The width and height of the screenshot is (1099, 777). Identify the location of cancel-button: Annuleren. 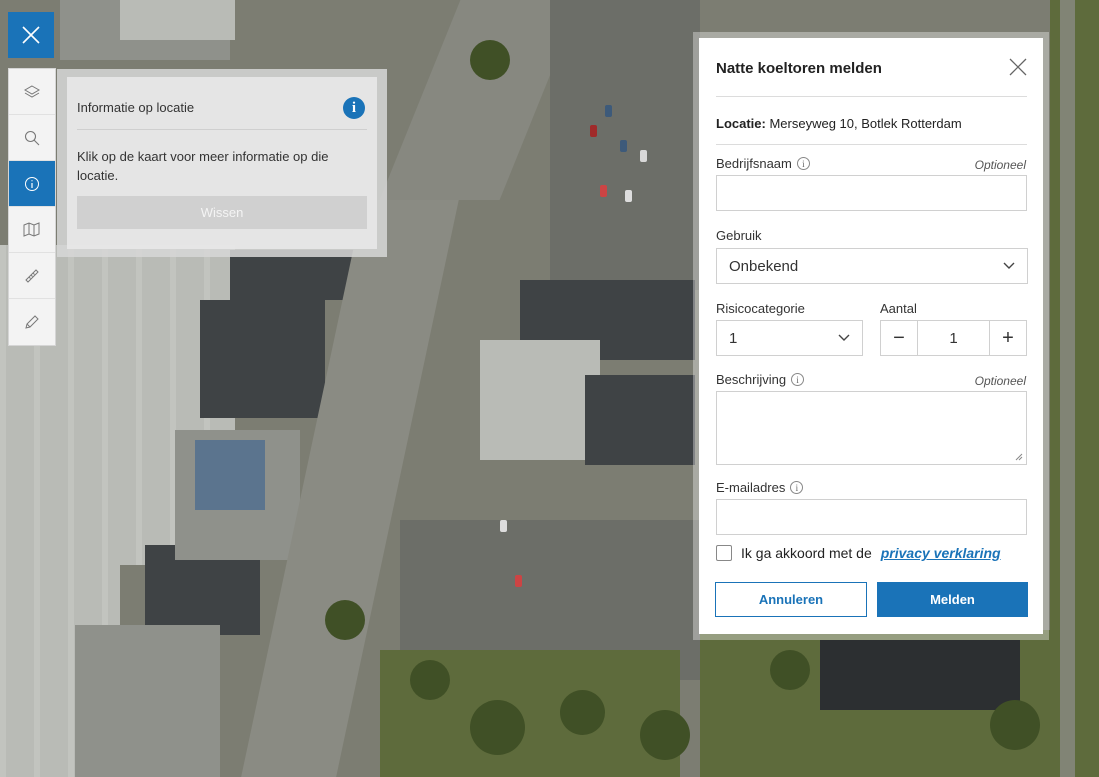
(791, 599).